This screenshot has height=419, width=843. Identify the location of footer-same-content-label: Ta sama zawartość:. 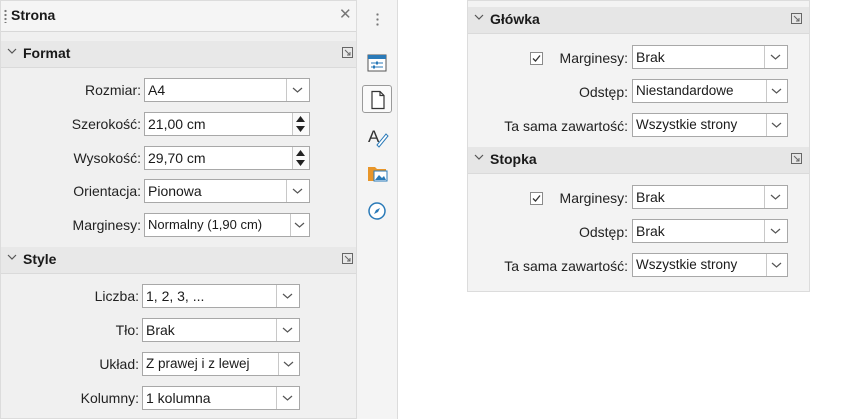
(566, 266).